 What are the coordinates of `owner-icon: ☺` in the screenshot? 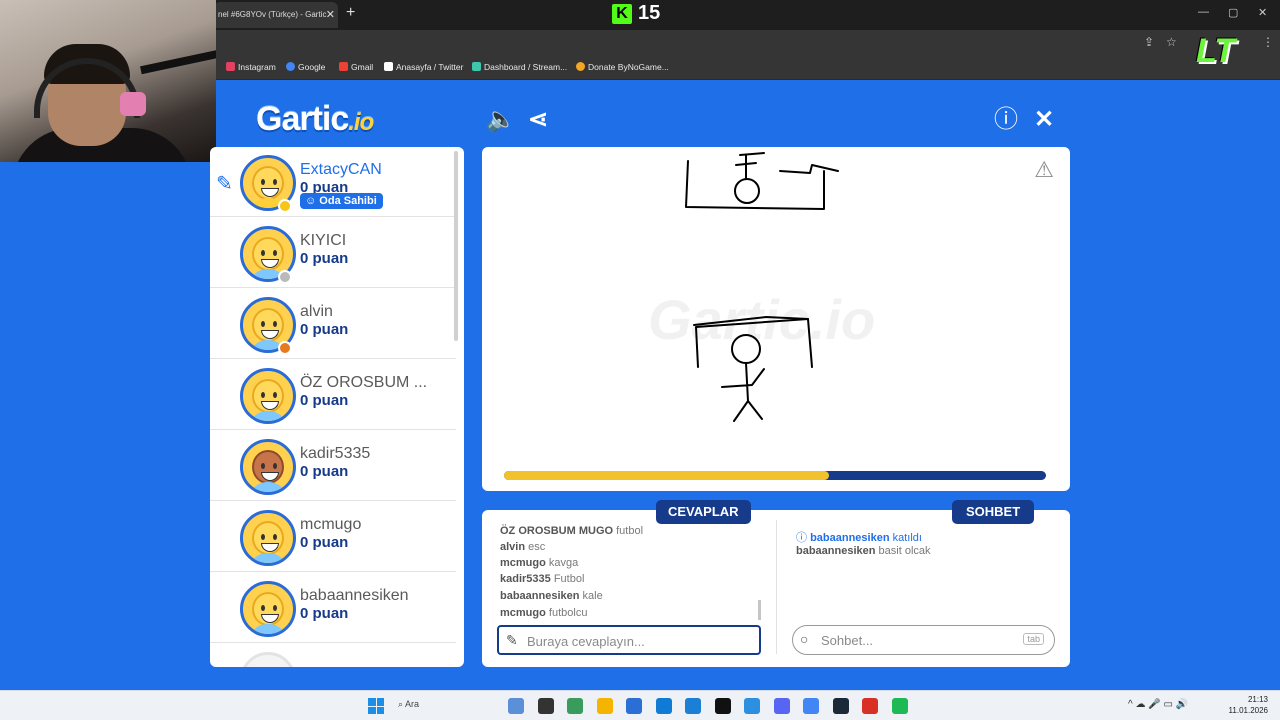 It's located at (311, 201).